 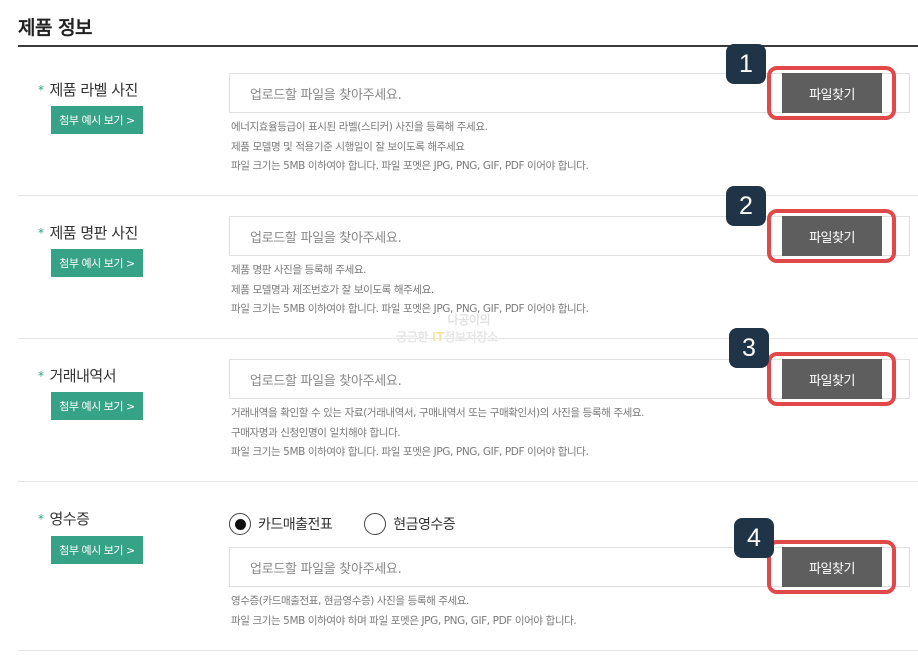 I want to click on radio-label: 현금영수증, so click(x=424, y=524).